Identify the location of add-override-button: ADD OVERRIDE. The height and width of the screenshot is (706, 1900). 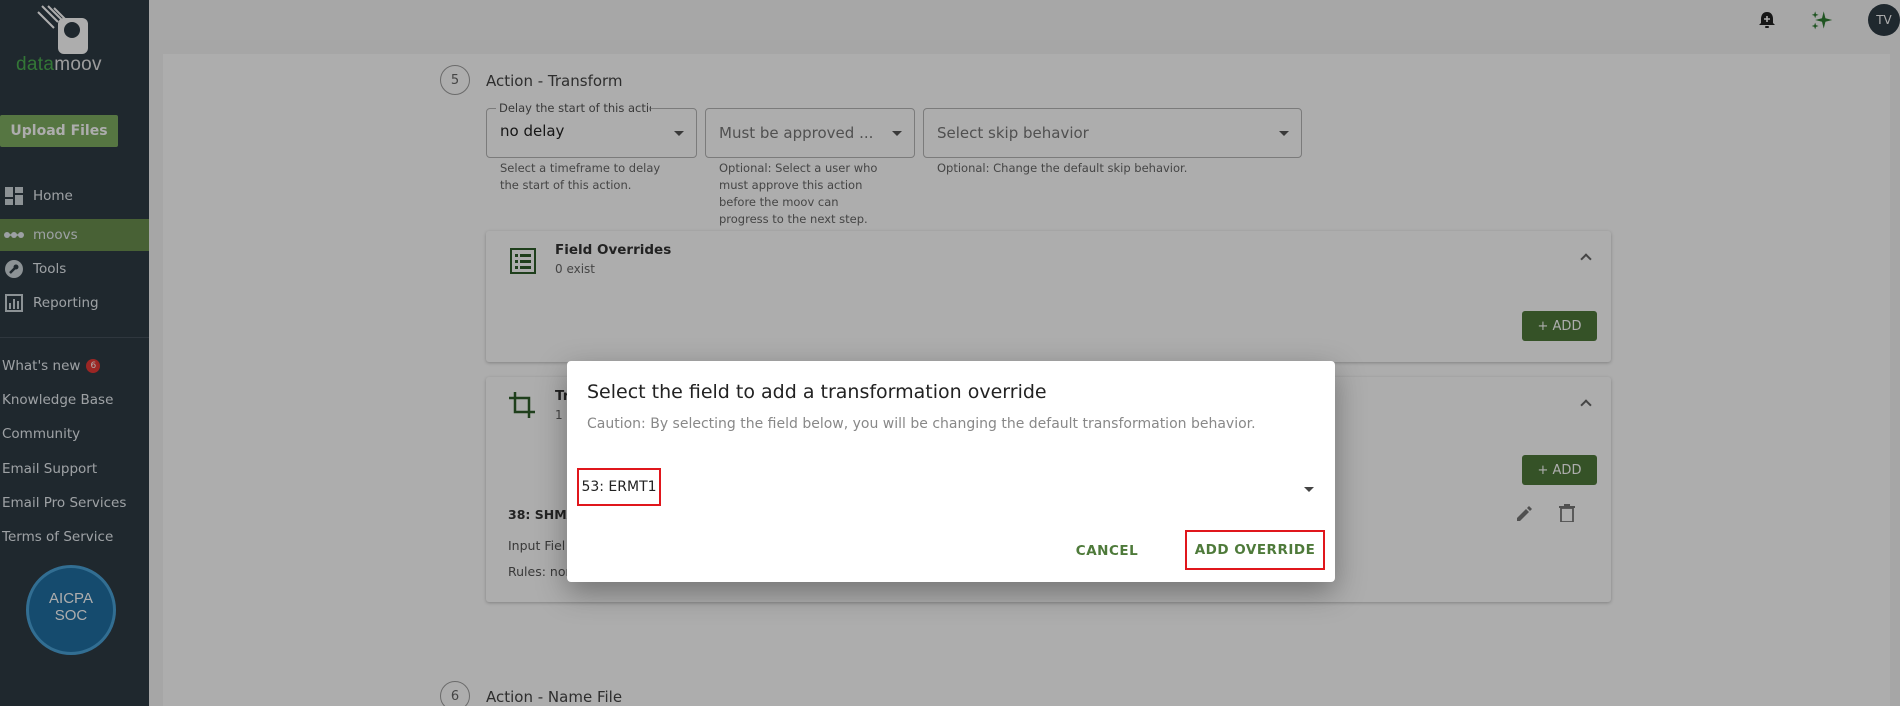
(1255, 550).